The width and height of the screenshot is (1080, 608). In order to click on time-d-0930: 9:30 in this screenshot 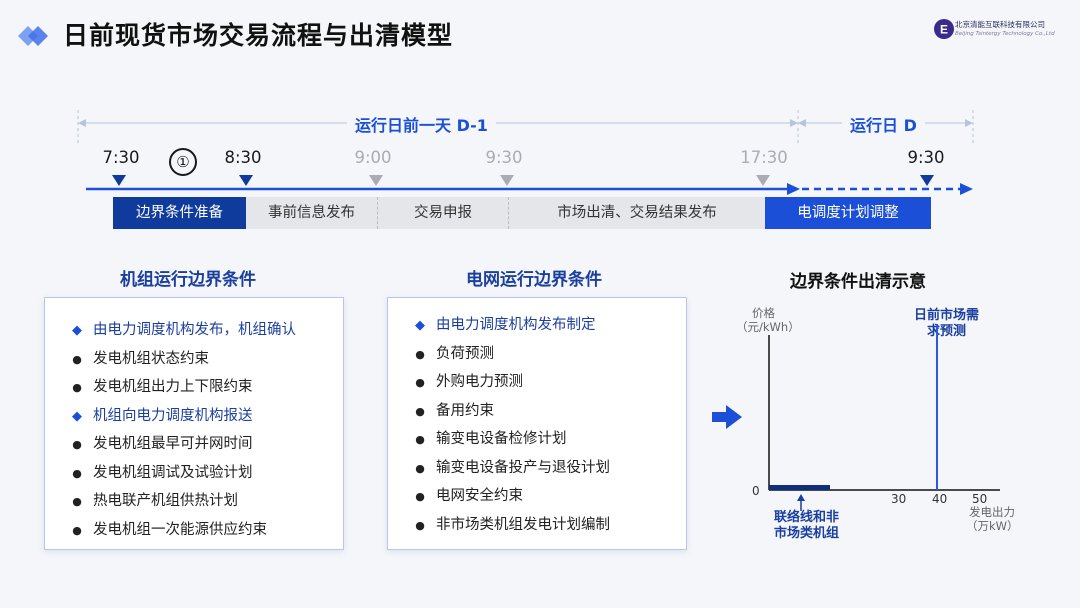, I will do `click(926, 157)`.